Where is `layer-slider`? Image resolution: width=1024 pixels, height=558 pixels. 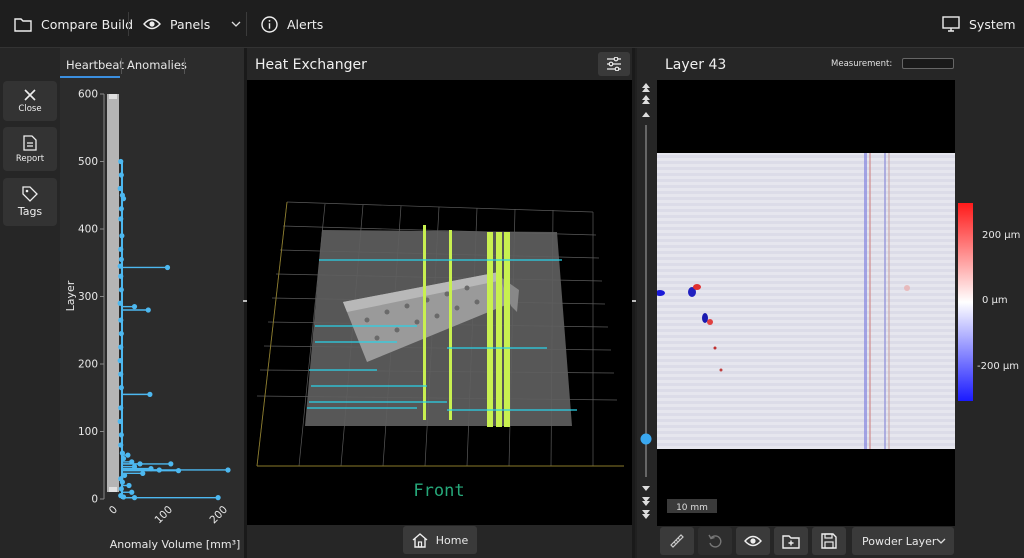
layer-slider is located at coordinates (646, 303).